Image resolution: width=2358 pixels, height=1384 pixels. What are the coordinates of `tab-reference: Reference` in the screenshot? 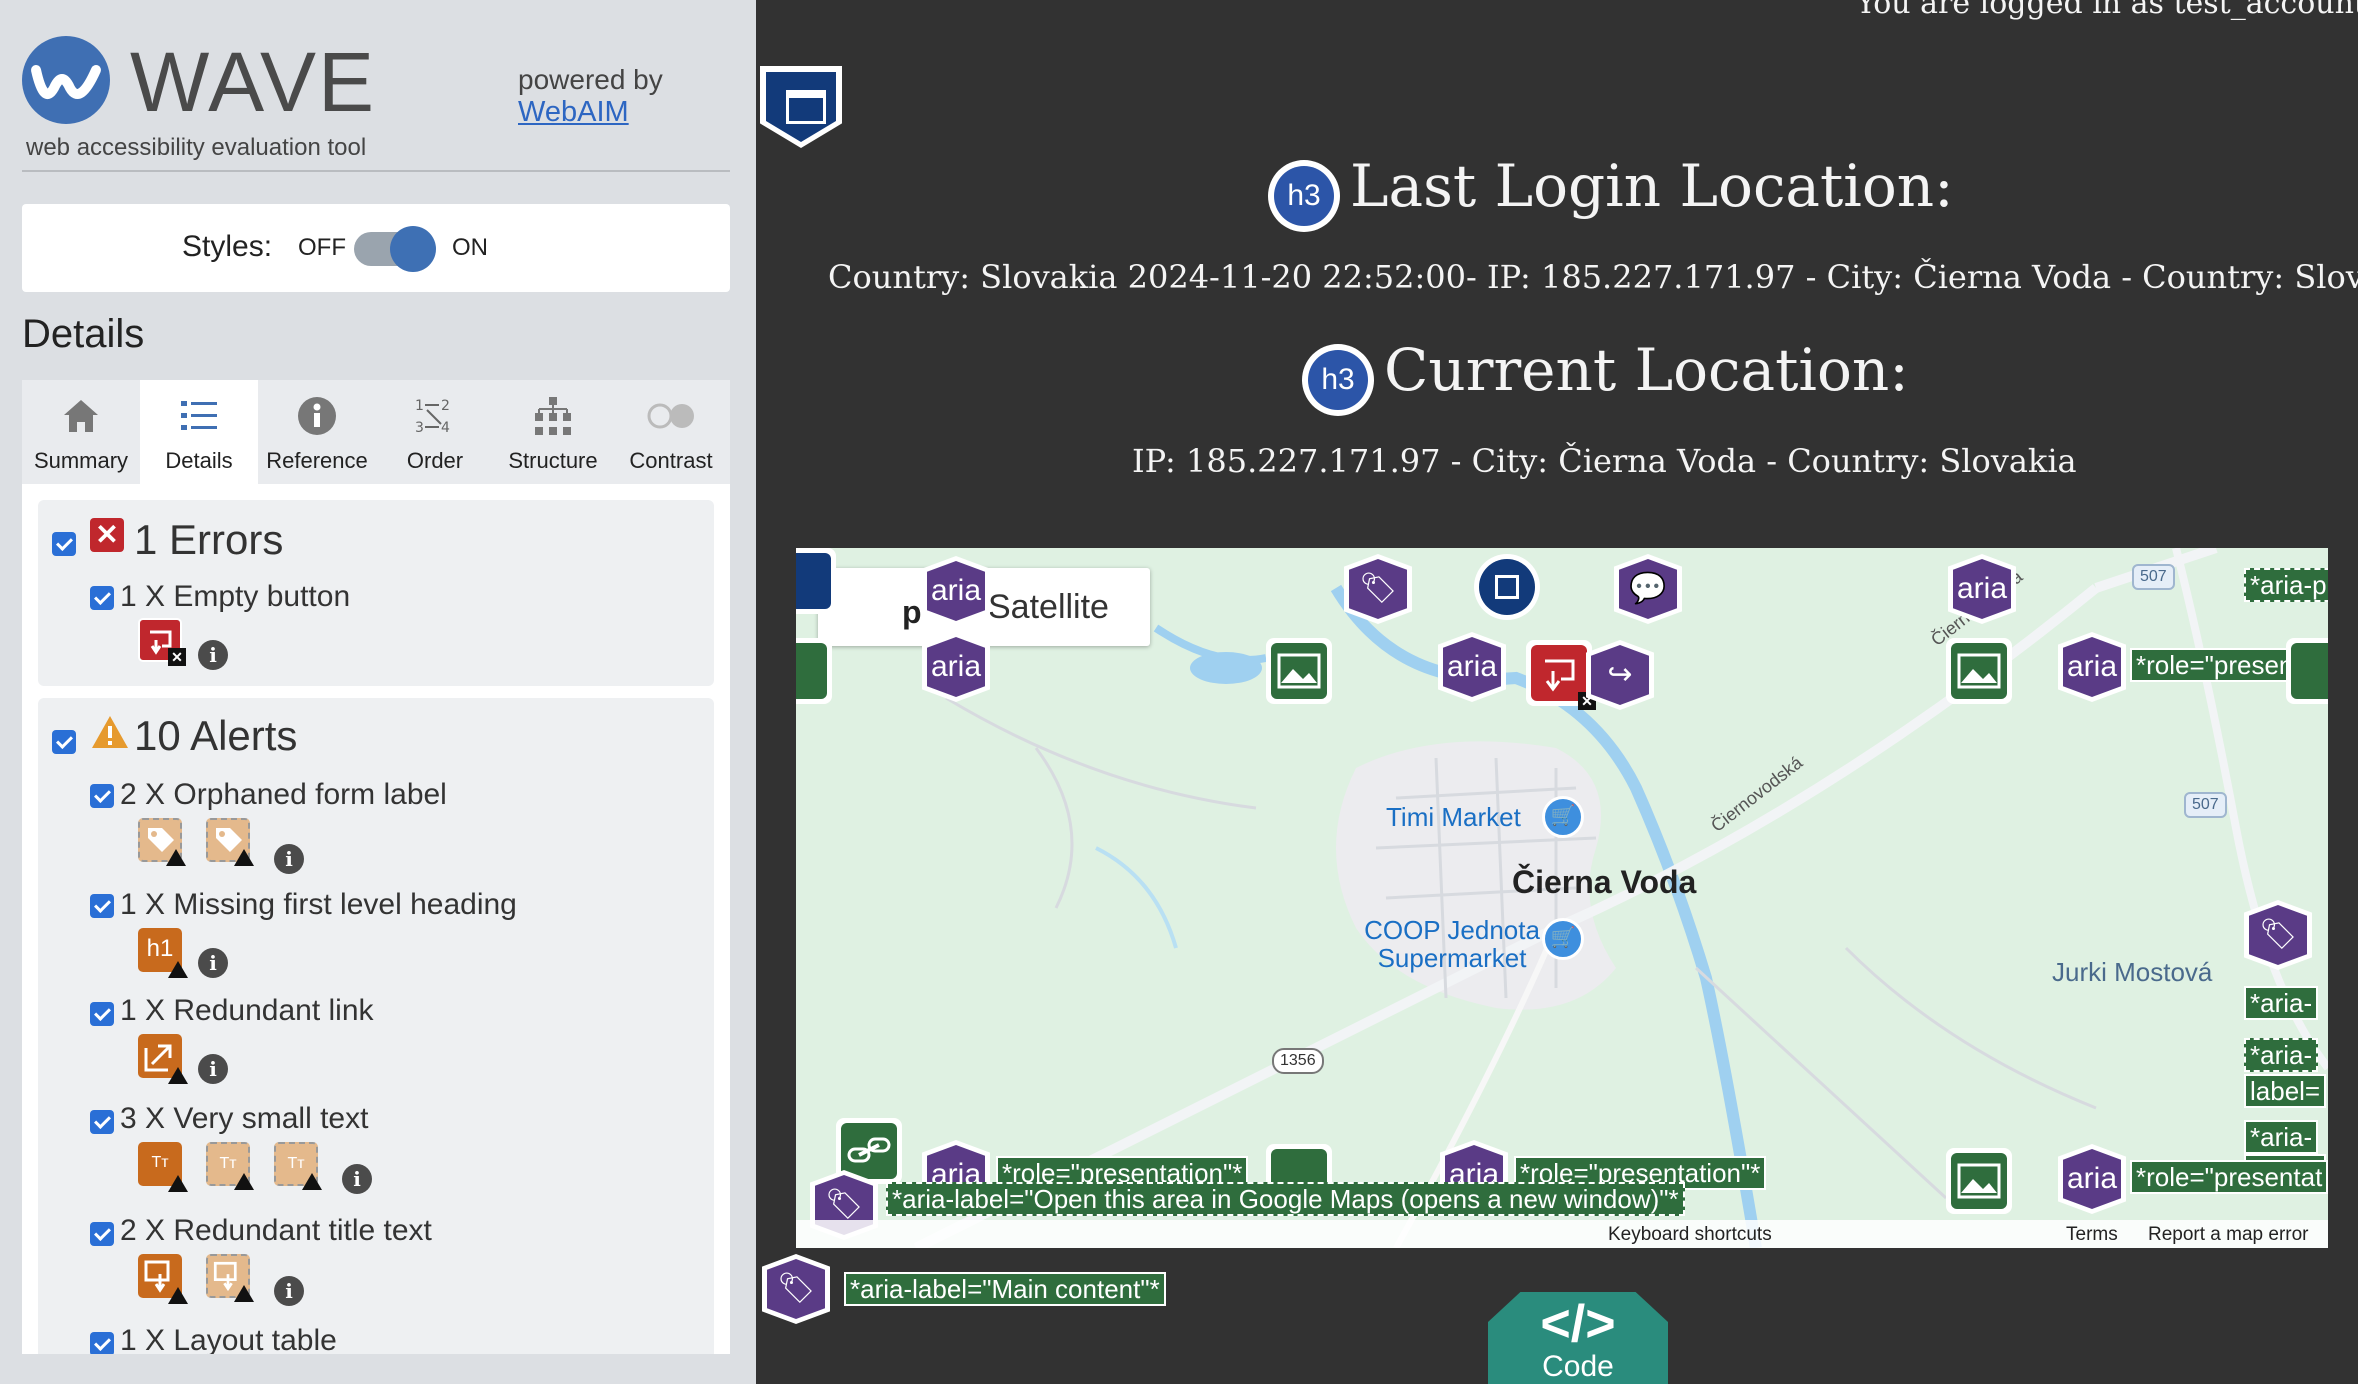 It's located at (317, 432).